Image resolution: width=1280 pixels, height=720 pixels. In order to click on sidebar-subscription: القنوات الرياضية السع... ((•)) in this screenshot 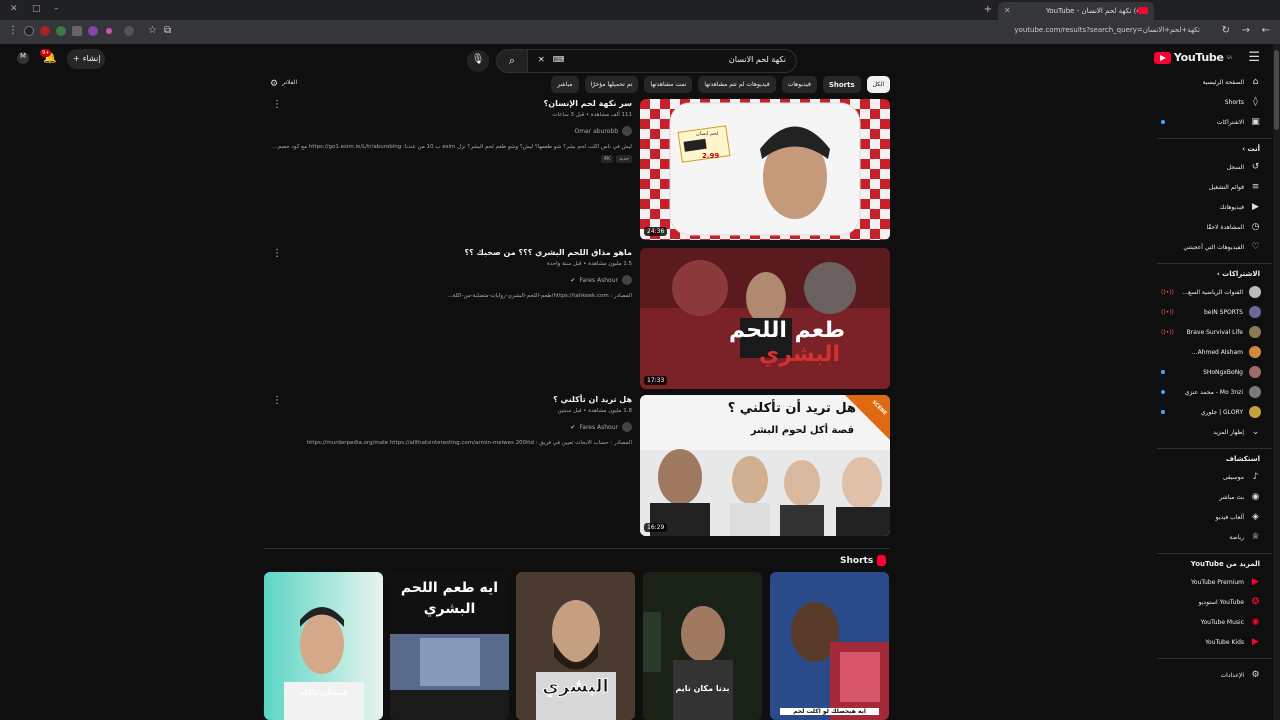, I will do `click(1214, 292)`.